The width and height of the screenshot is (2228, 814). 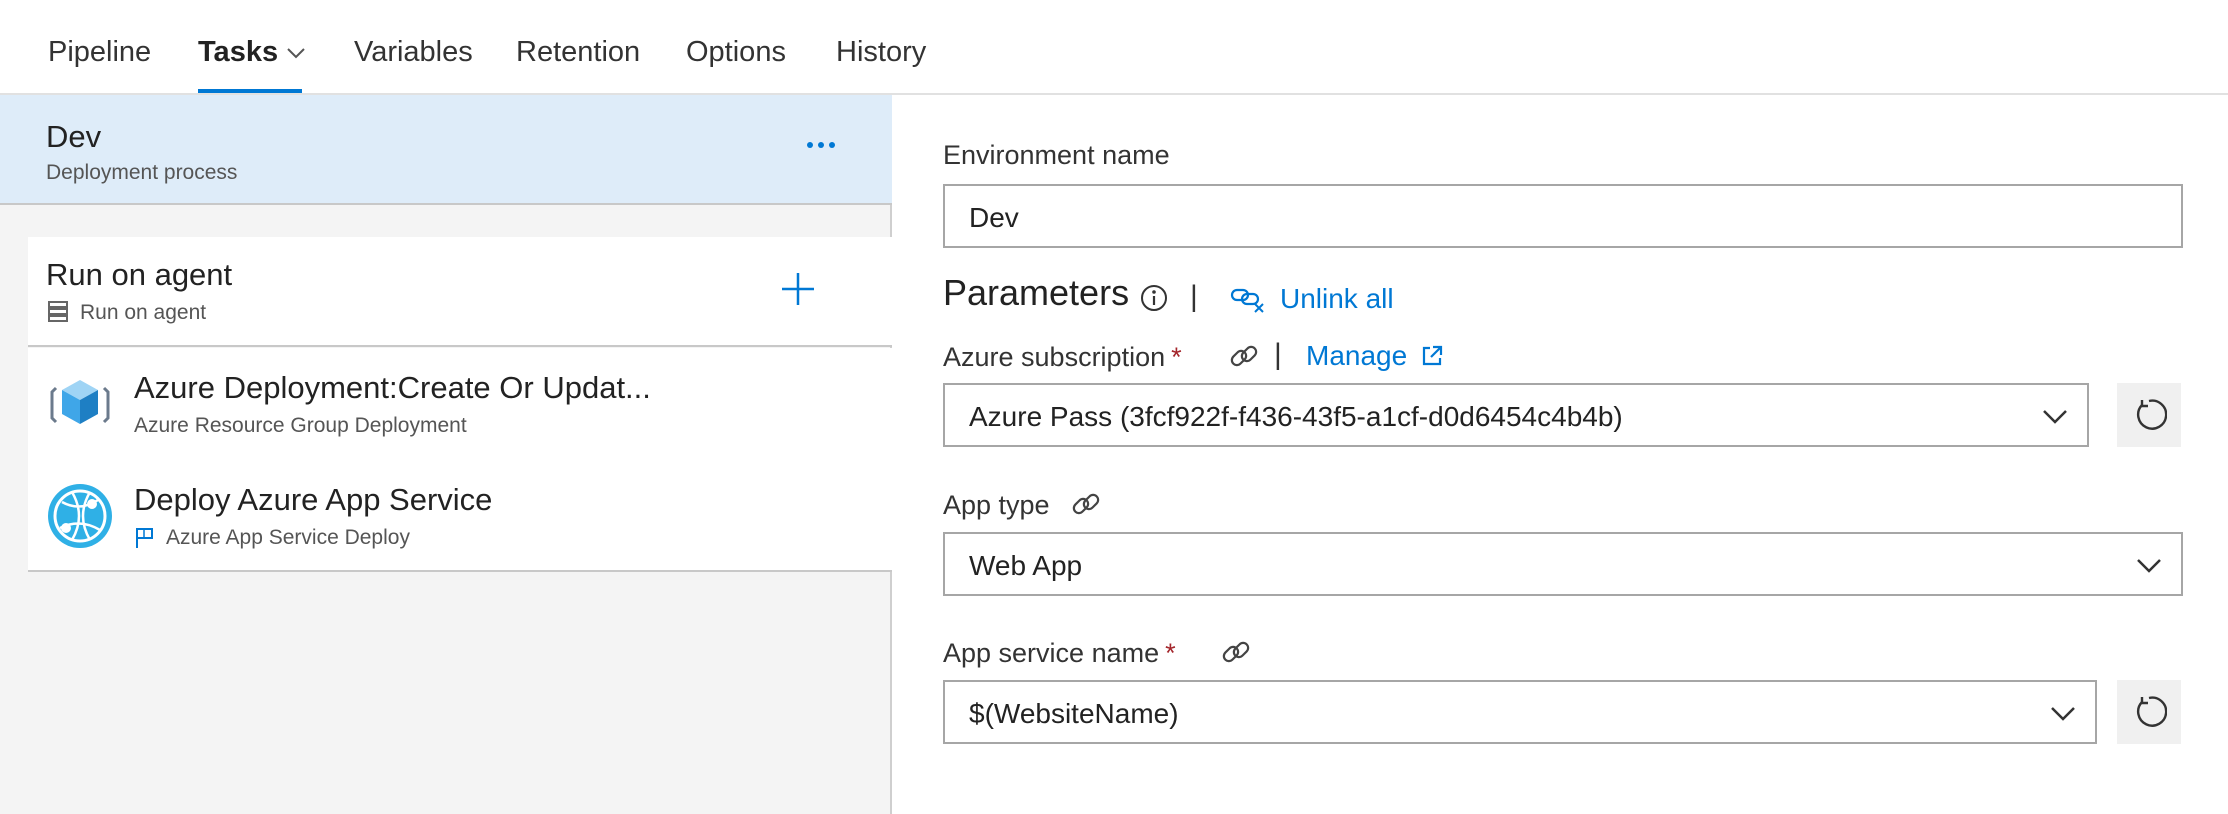 What do you see at coordinates (1051, 653) in the screenshot?
I see `app-service-name-label-text: App service name` at bounding box center [1051, 653].